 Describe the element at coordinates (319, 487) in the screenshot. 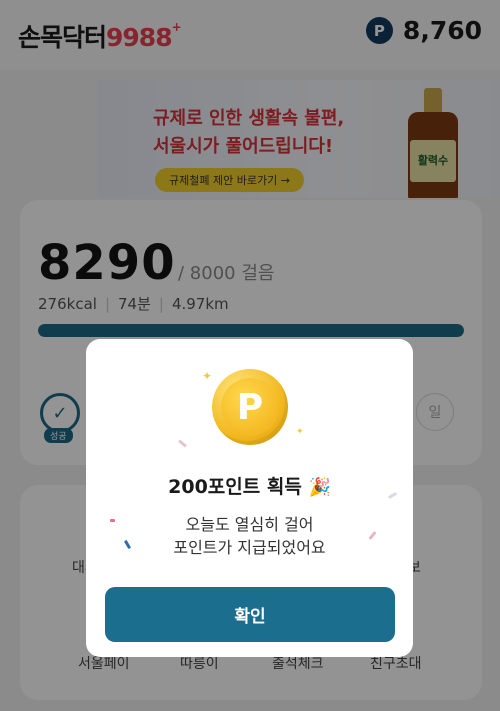

I see `party-popper-icon: 🎉` at that location.